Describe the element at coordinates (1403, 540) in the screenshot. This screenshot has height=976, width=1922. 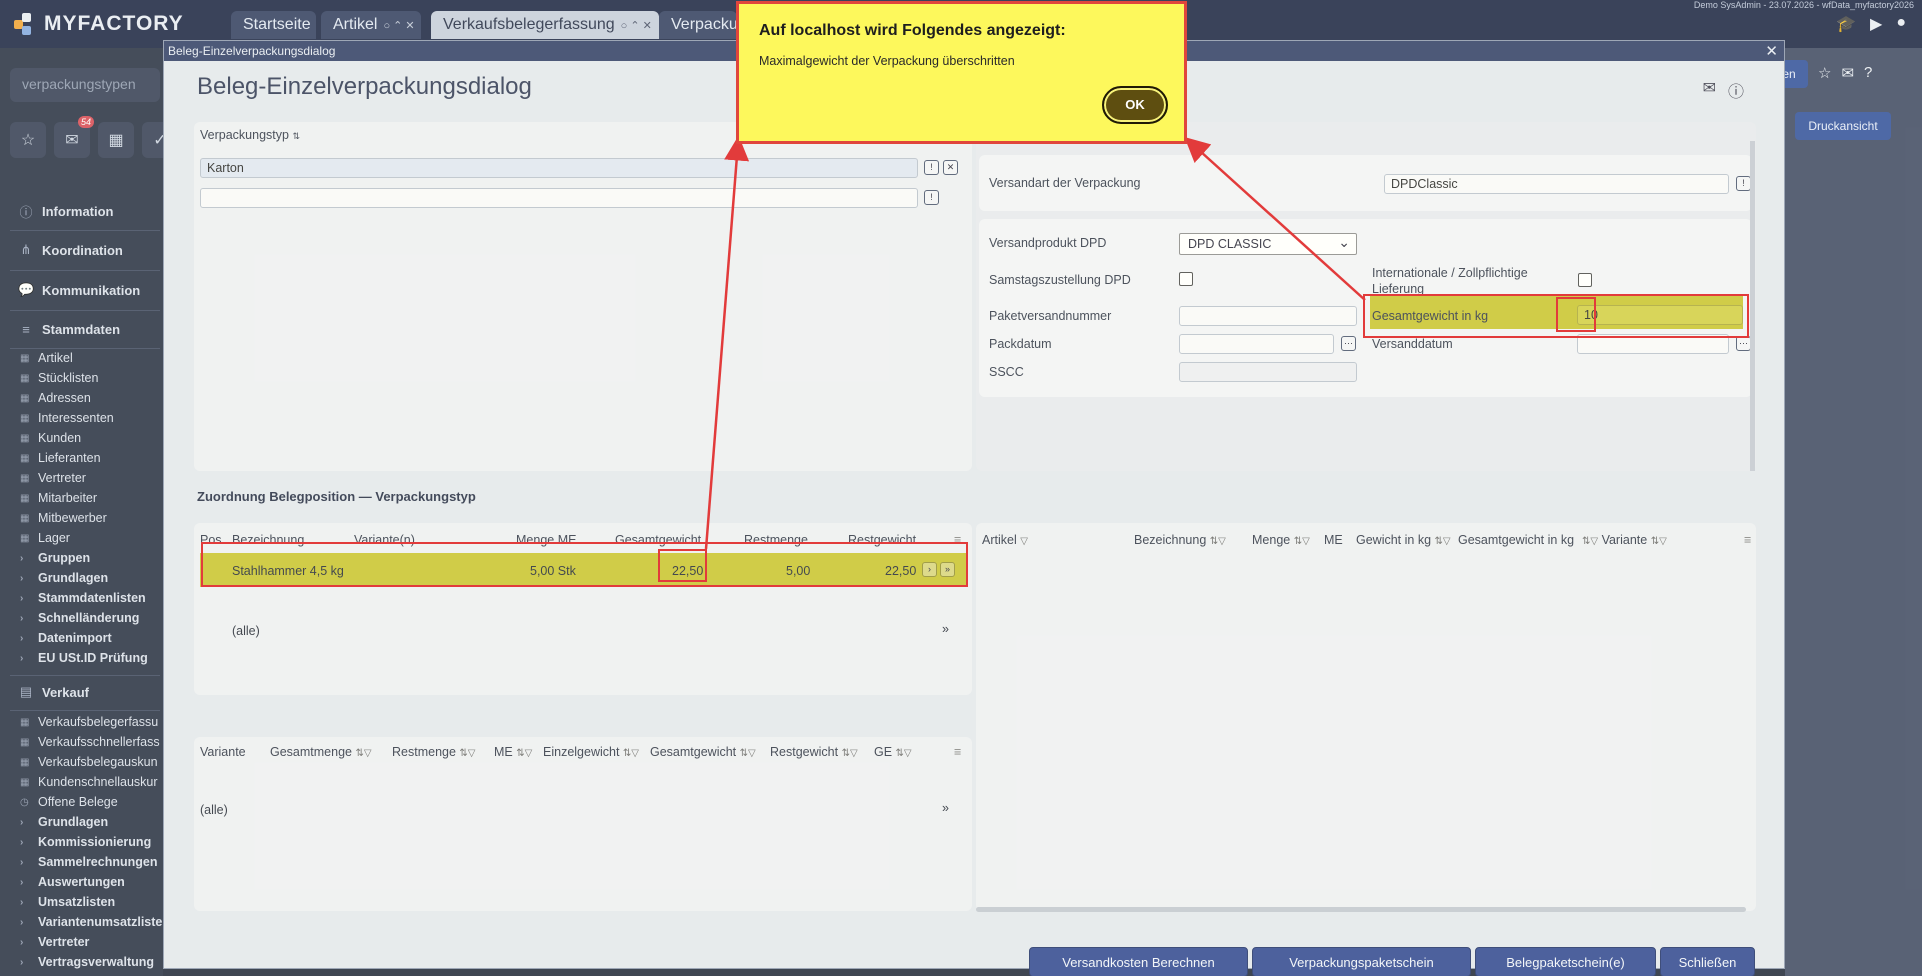
I see `column-header-gewicht: Gewicht in kg ⇅▽` at that location.